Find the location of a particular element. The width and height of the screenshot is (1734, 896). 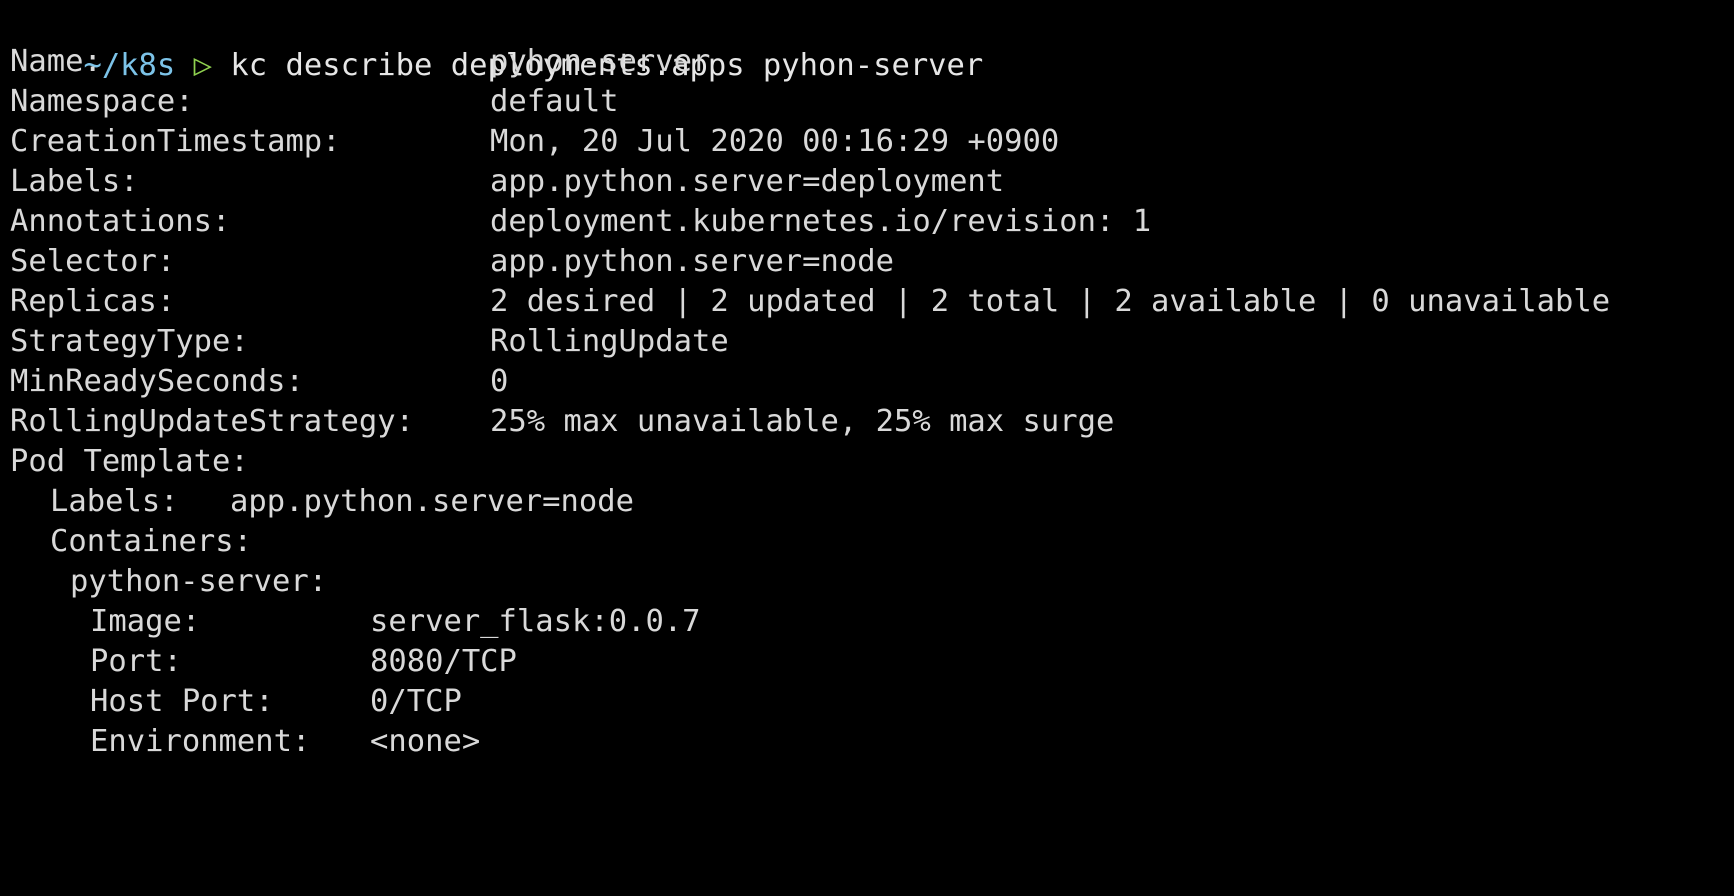

container-field-row: Image: server_flask:0.0.7 is located at coordinates (355, 622).